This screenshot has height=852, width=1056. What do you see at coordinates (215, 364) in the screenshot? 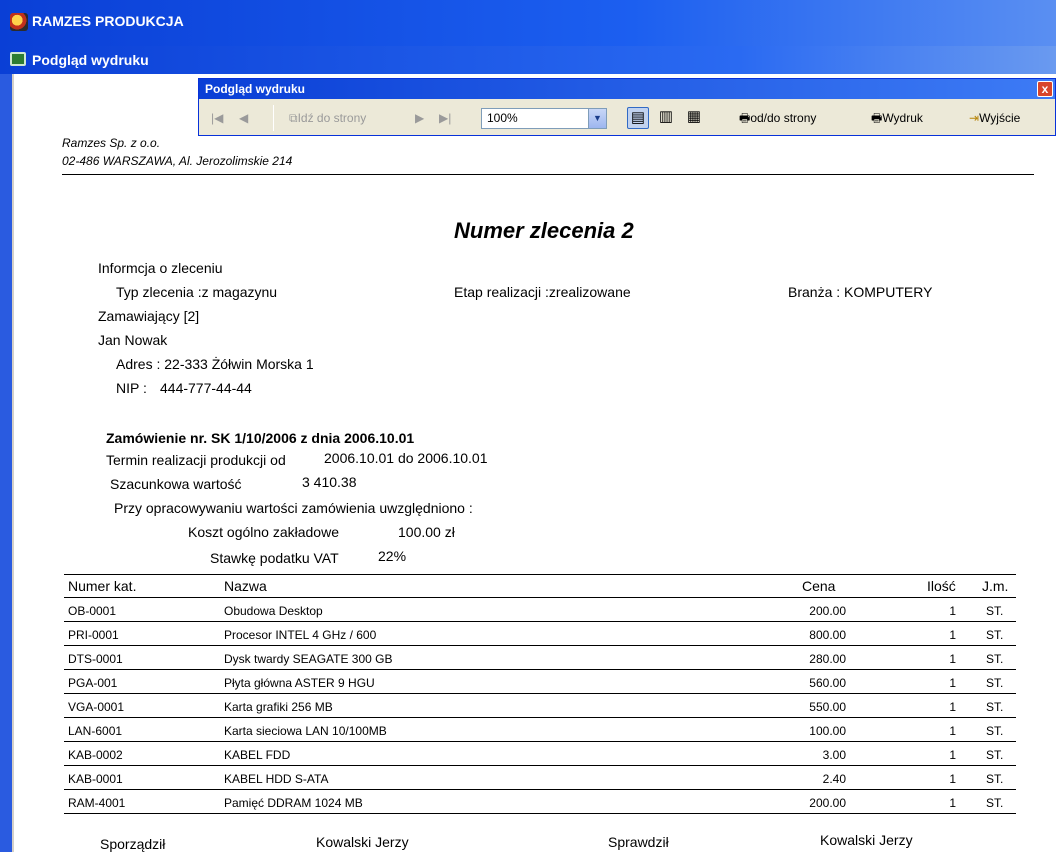
I see `orderer-address: Adres : 22-333 Żółwin Morska 1` at bounding box center [215, 364].